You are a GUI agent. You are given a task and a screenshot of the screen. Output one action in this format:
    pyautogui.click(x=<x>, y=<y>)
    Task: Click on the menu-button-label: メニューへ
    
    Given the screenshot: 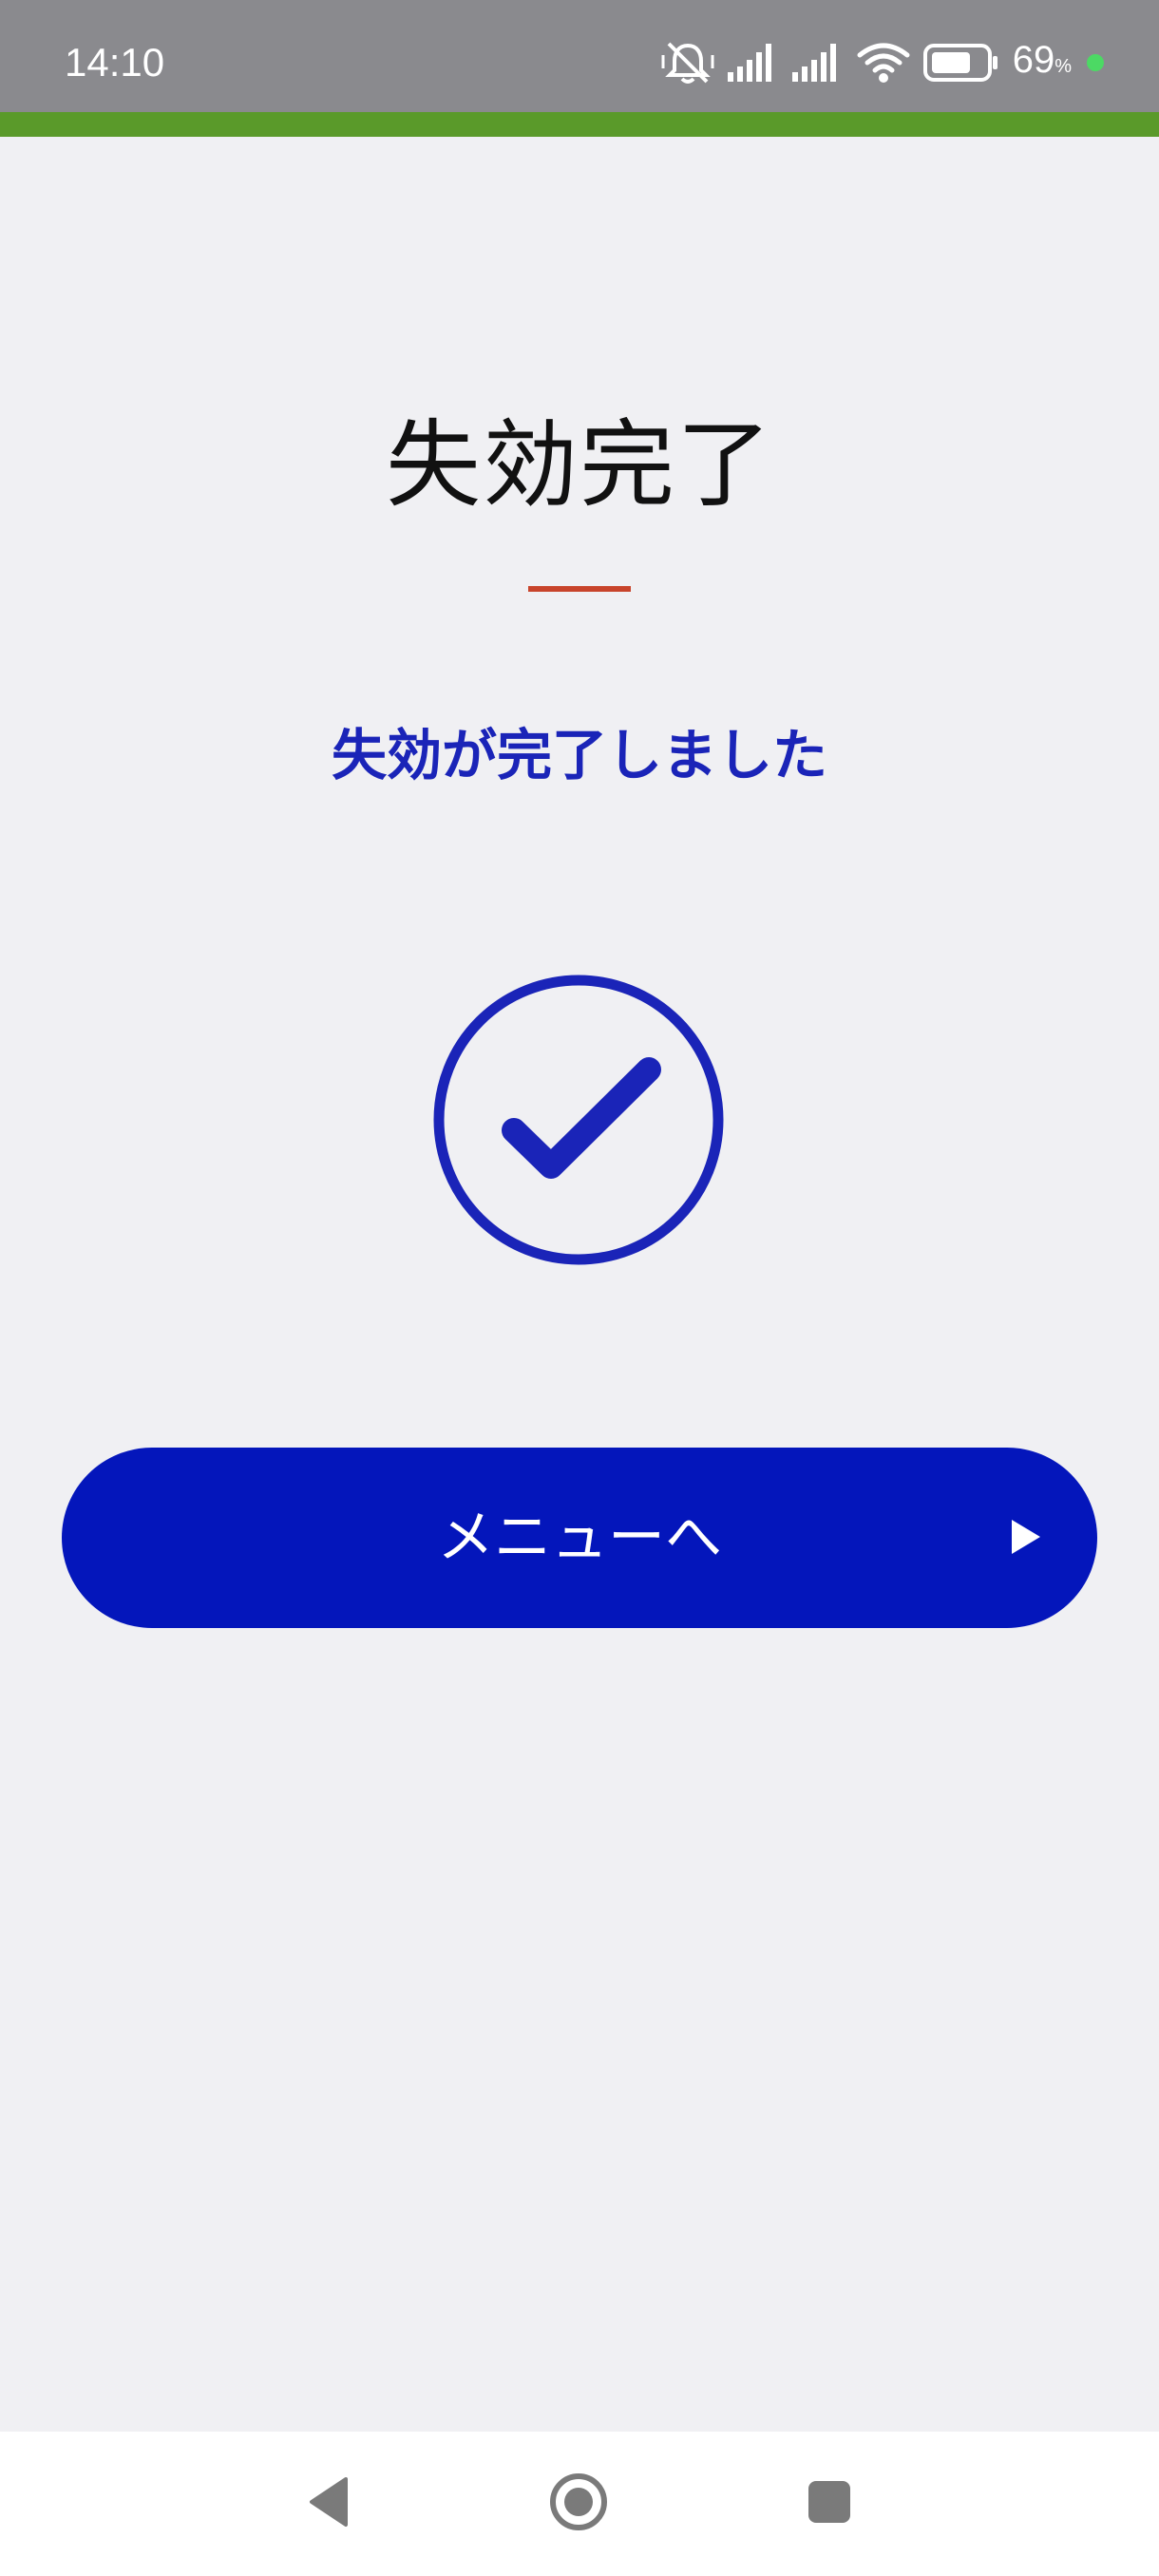 What is the action you would take?
    pyautogui.click(x=579, y=1538)
    